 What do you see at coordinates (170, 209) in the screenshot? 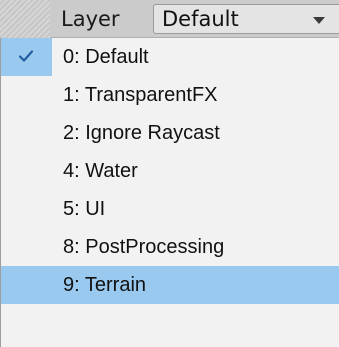
I see `menu-item-layer-5: 5: UI` at bounding box center [170, 209].